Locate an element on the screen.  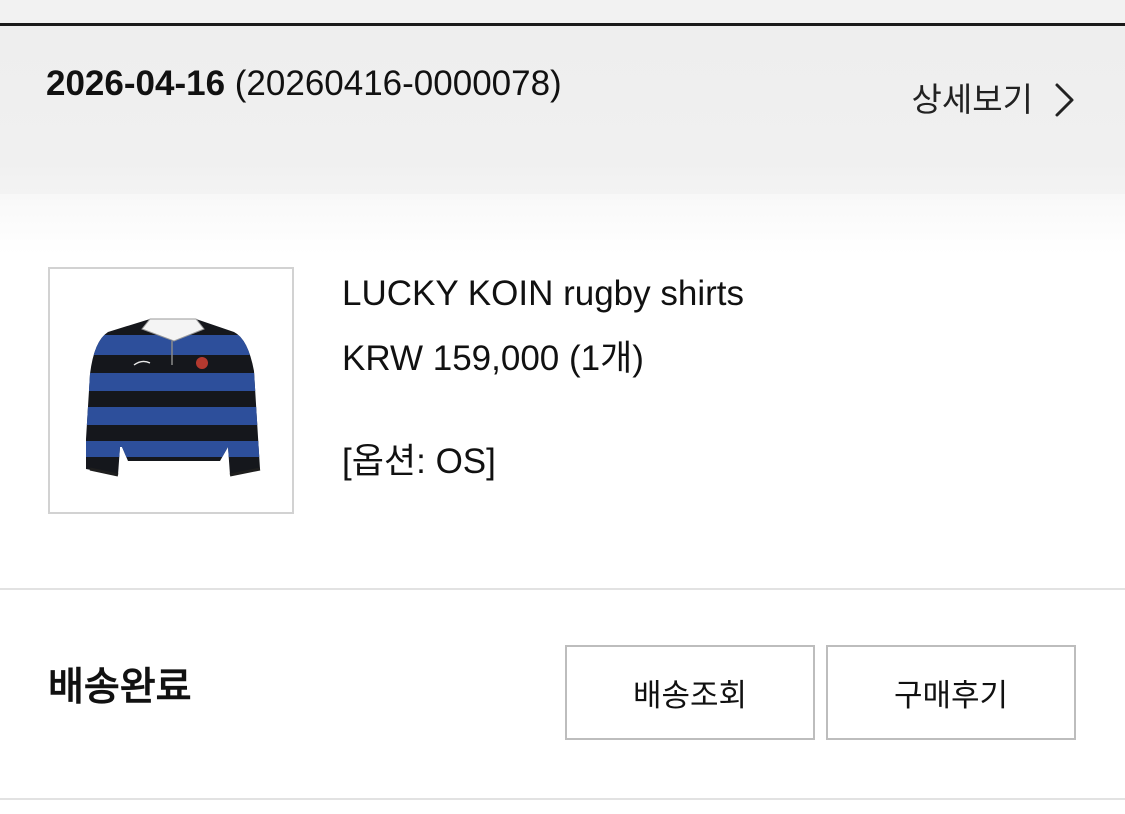
write-review-button: 구매후기 is located at coordinates (951, 692).